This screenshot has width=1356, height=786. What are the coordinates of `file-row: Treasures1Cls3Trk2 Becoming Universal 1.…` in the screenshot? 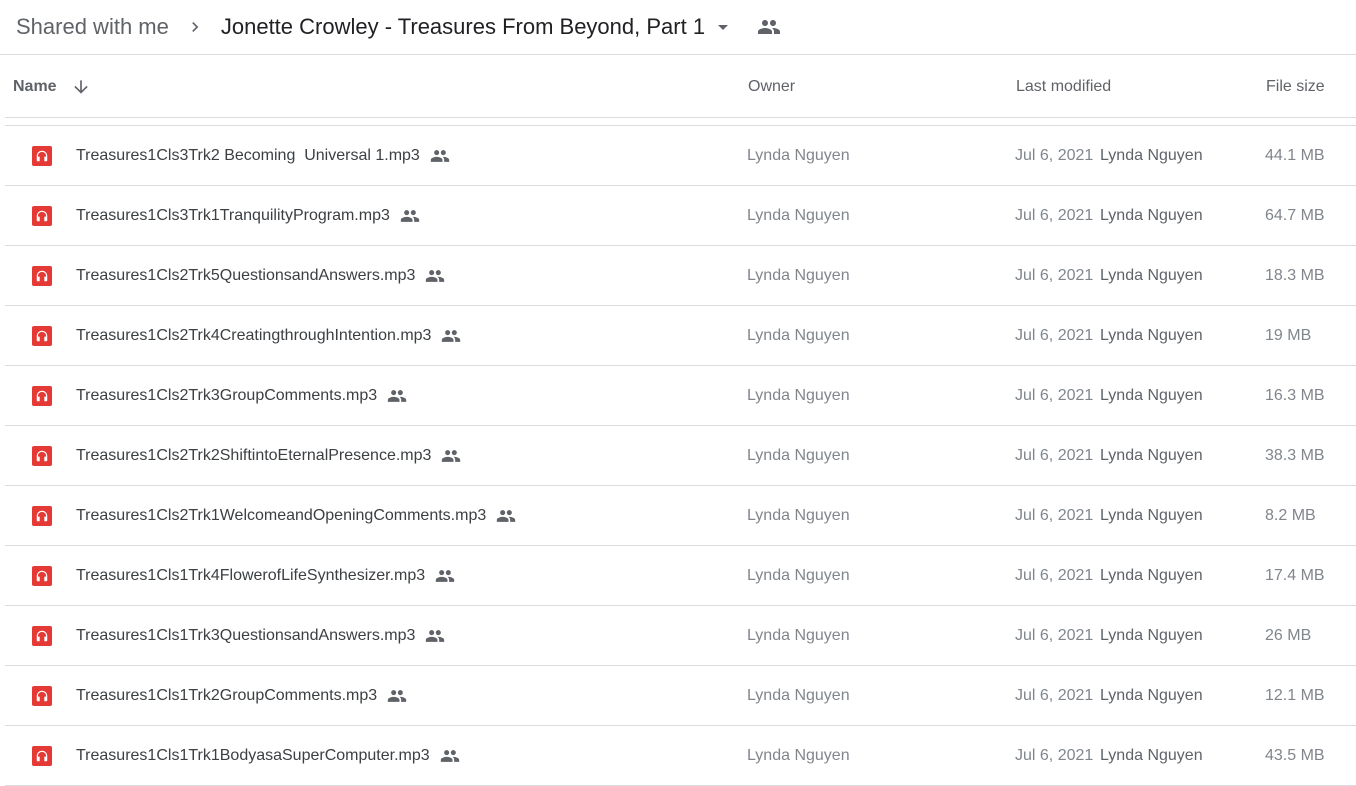 It's located at (680, 156).